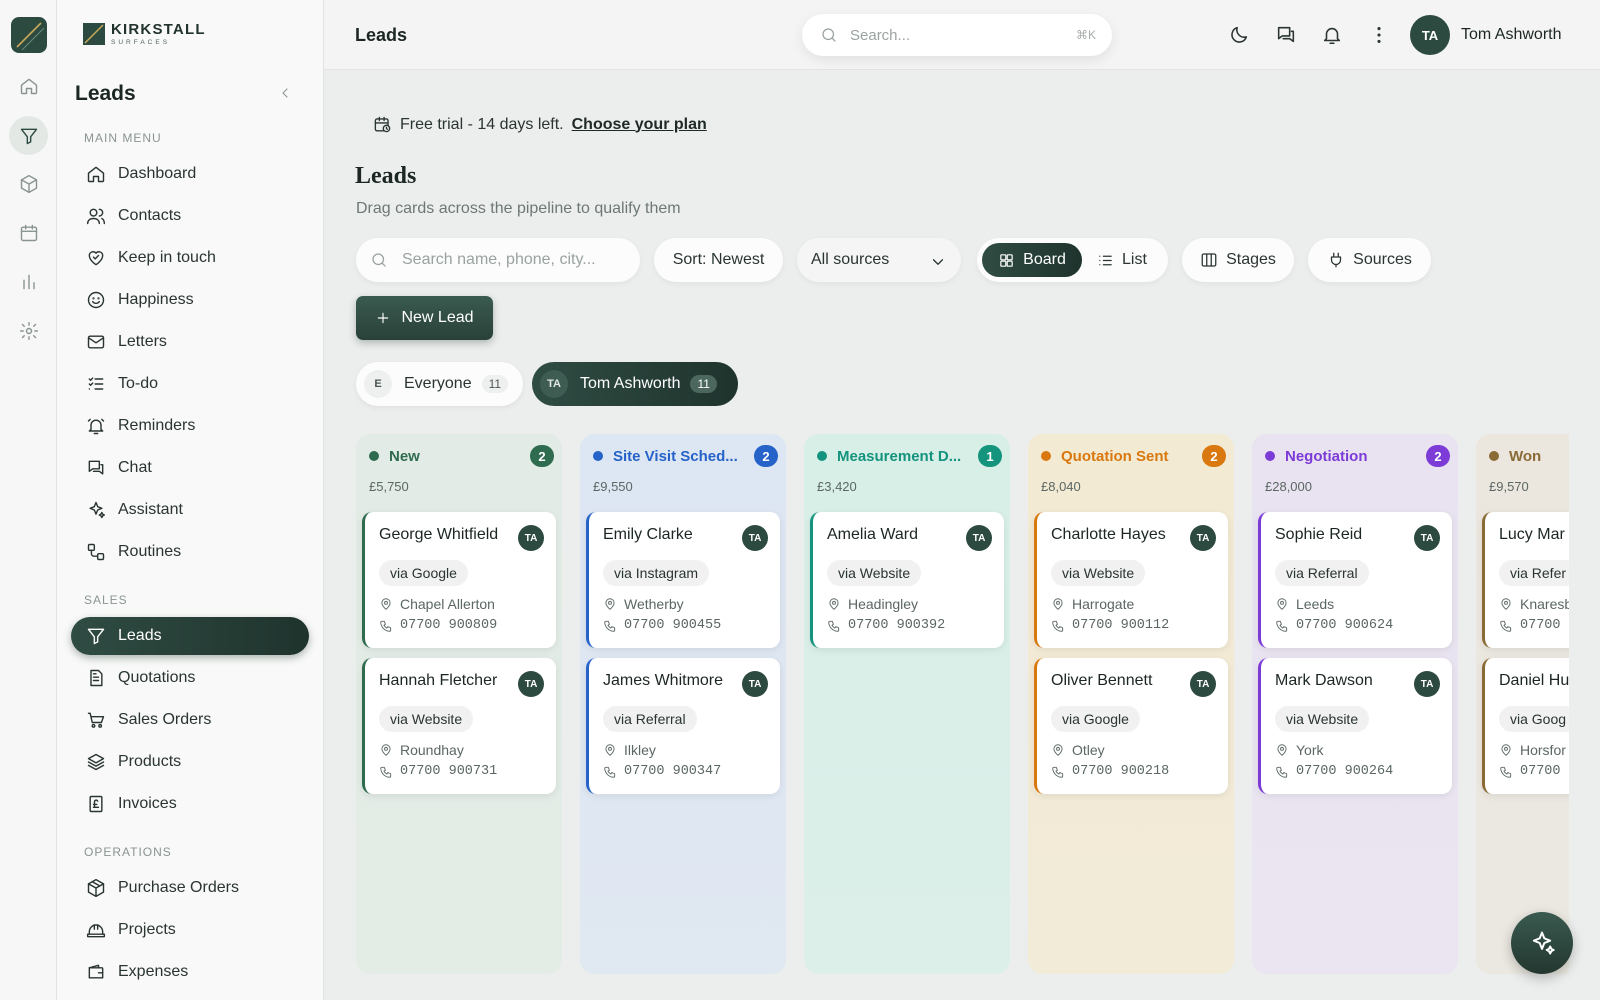  Describe the element at coordinates (461, 456) in the screenshot. I see `column-header: New 2` at that location.